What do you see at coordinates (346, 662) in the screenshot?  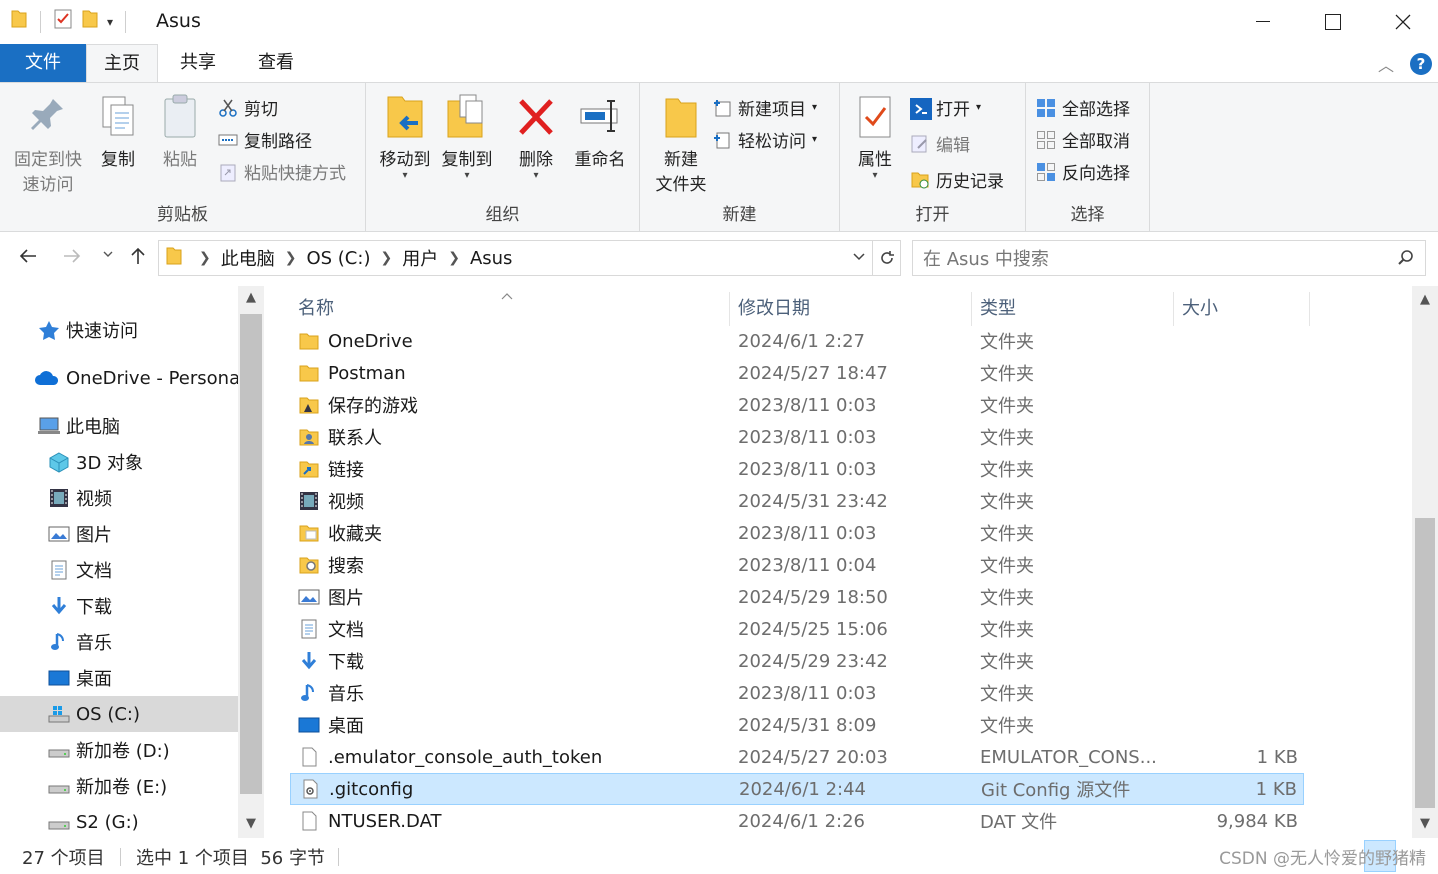 I see `file-name: 下载` at bounding box center [346, 662].